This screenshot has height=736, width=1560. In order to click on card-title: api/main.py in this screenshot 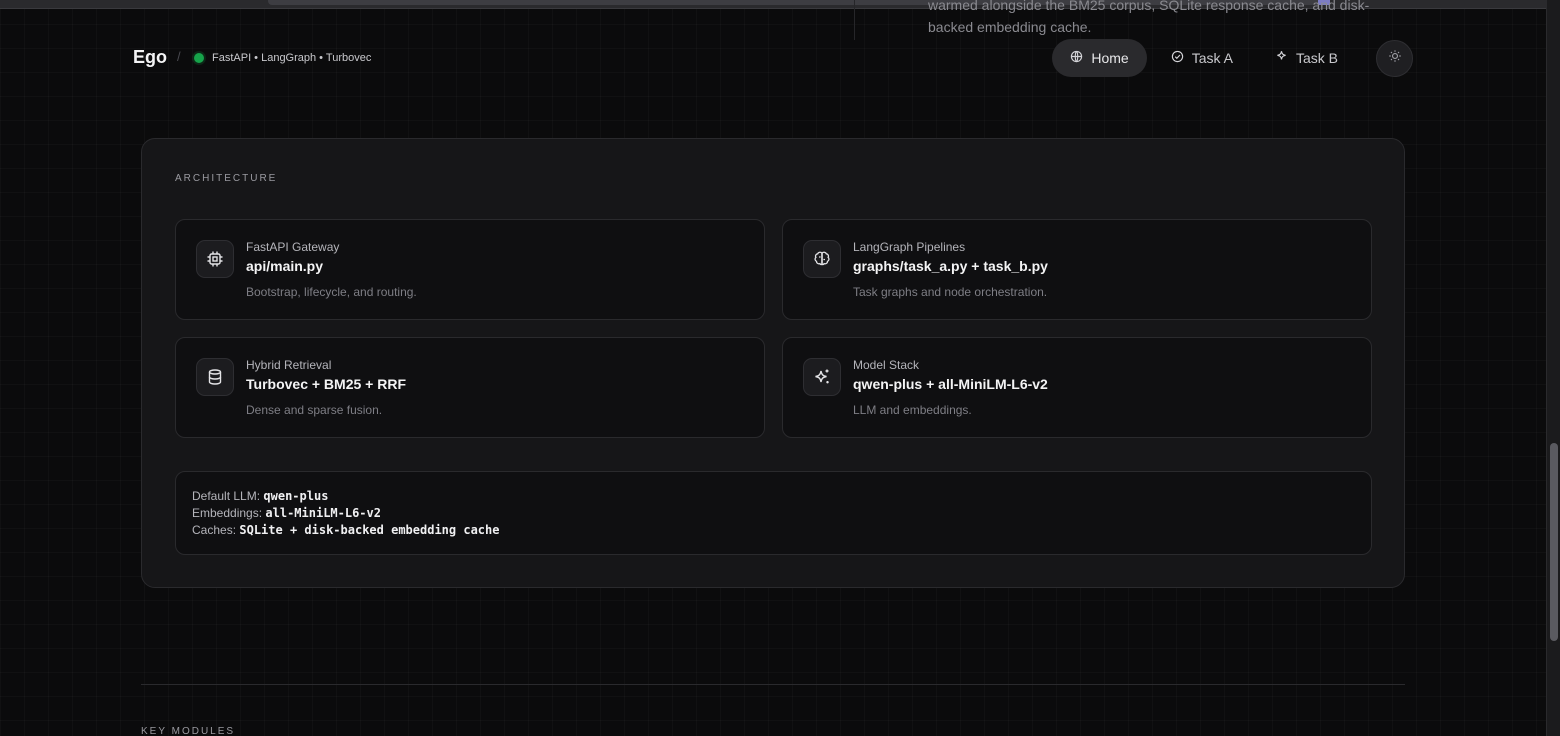, I will do `click(285, 266)`.